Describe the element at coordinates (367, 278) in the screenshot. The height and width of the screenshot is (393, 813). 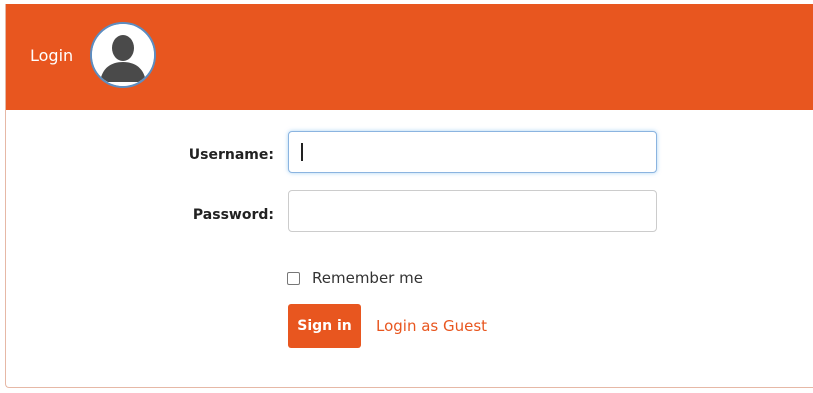
I see `remember-me-label: Remember me` at that location.